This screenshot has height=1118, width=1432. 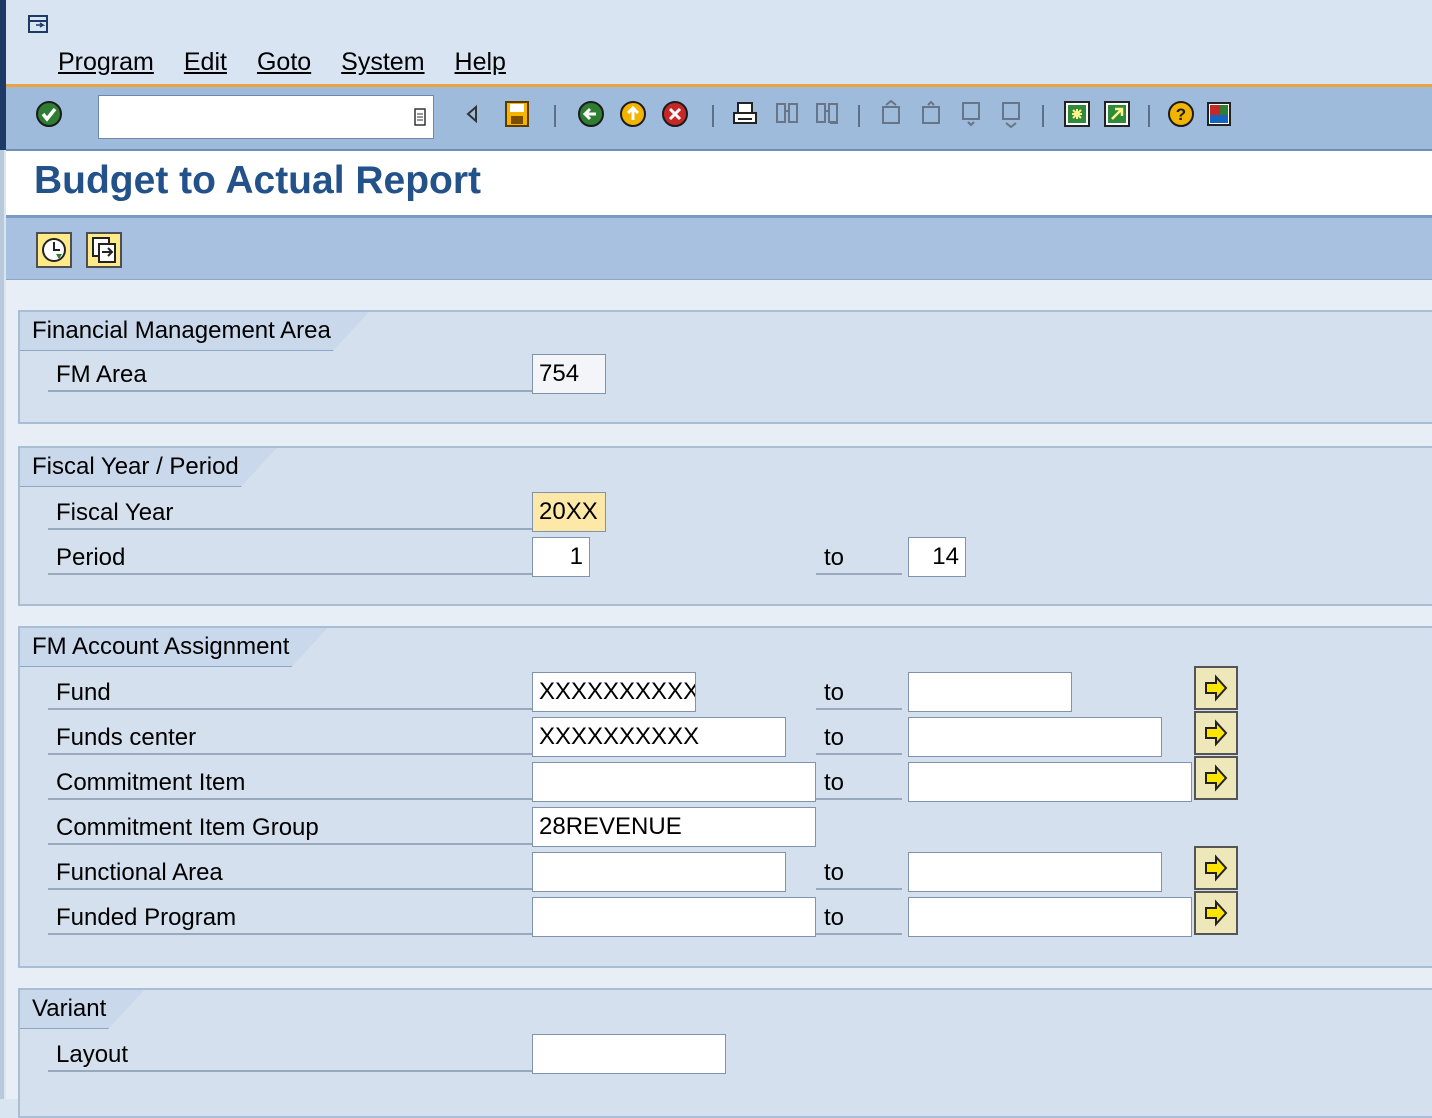 I want to click on row-period: Period 1 to 14, so click(x=738, y=557).